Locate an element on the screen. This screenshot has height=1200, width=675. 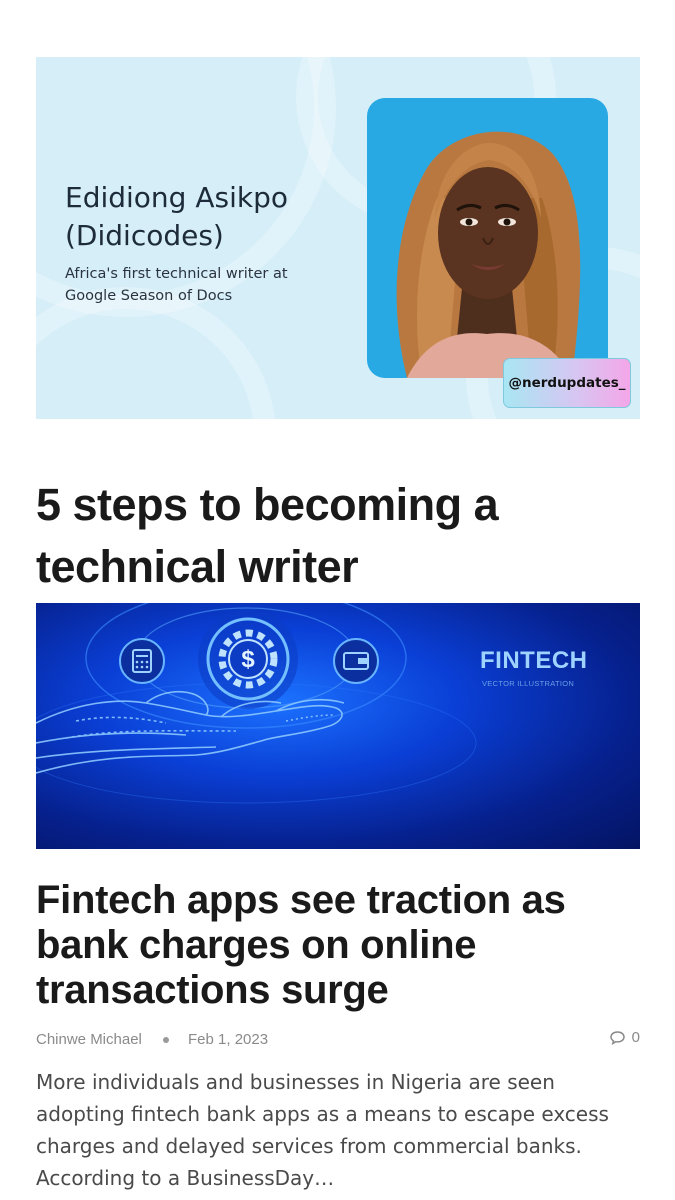
banner-subtitle-line-2: Google Season of Docs is located at coordinates (149, 296).